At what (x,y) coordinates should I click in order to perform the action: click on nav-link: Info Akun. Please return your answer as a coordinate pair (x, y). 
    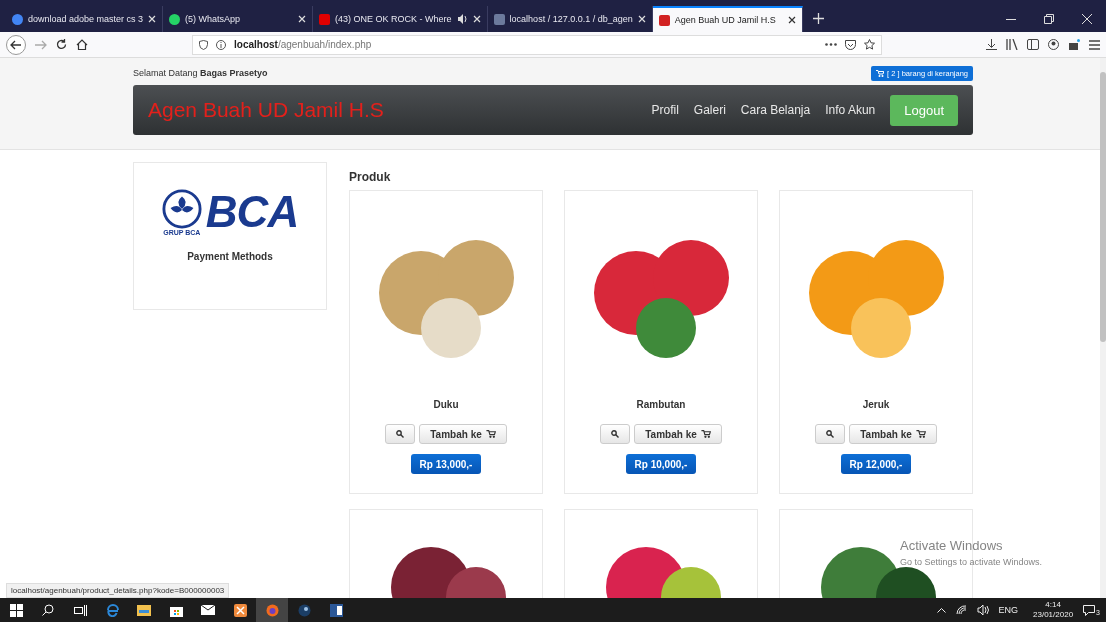
    Looking at the image, I should click on (850, 110).